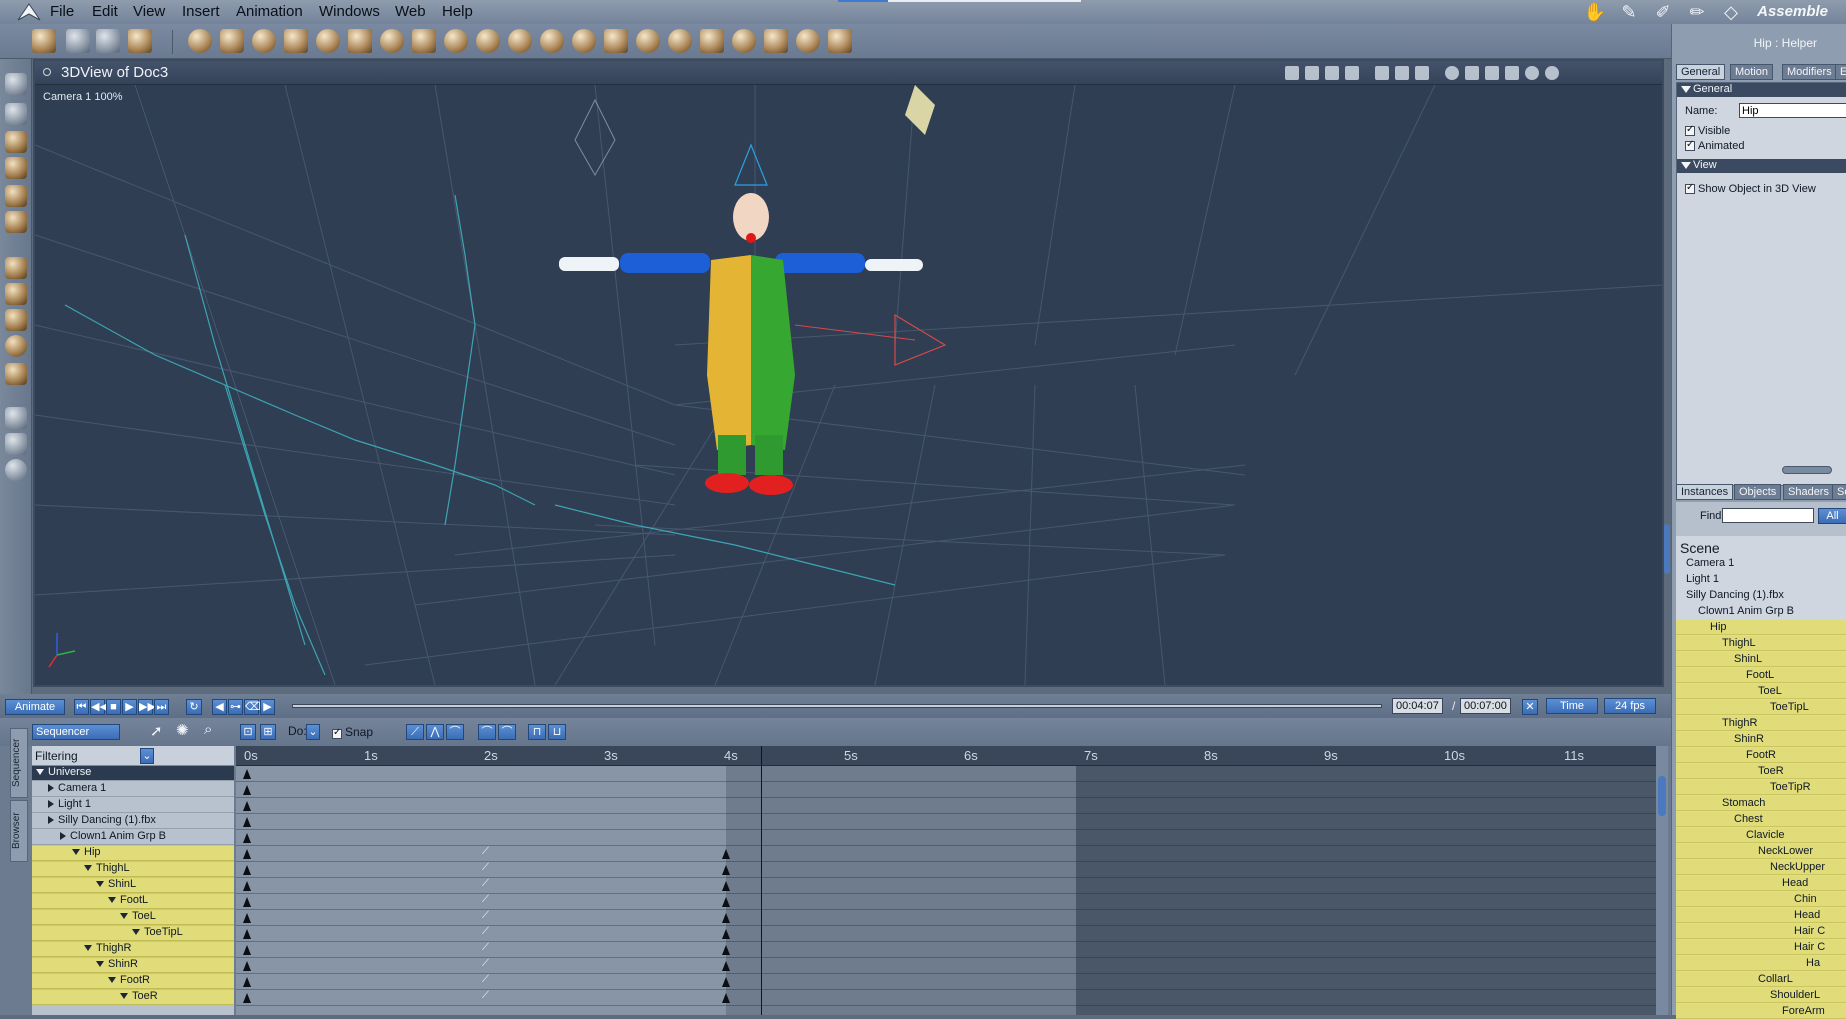 The height and width of the screenshot is (1019, 1846). I want to click on nav-icon, so click(1452, 73).